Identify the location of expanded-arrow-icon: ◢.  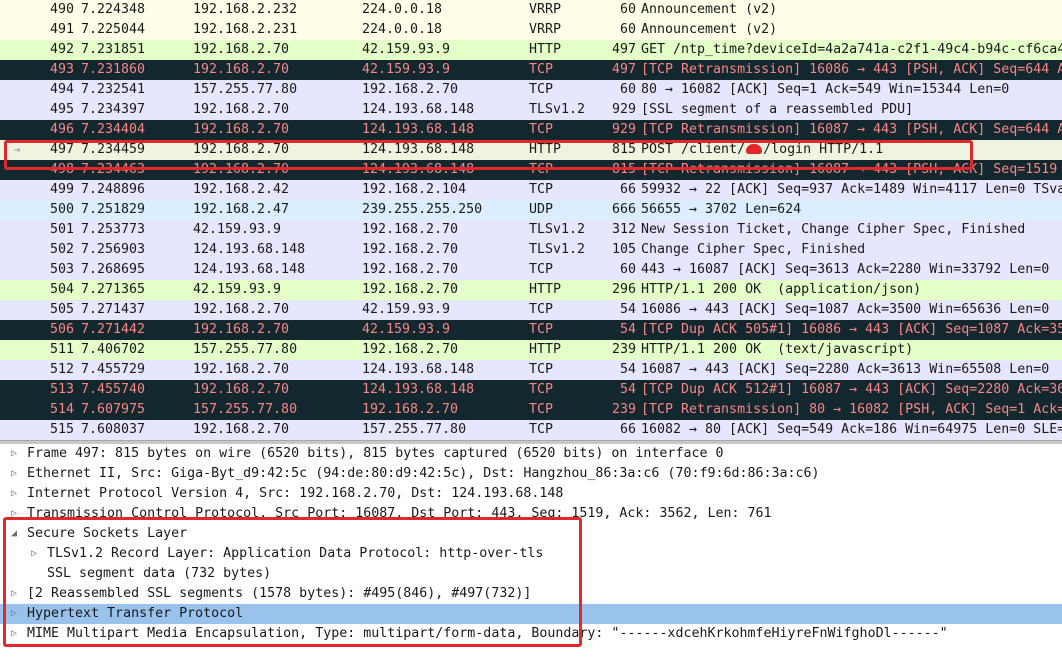
(14, 534).